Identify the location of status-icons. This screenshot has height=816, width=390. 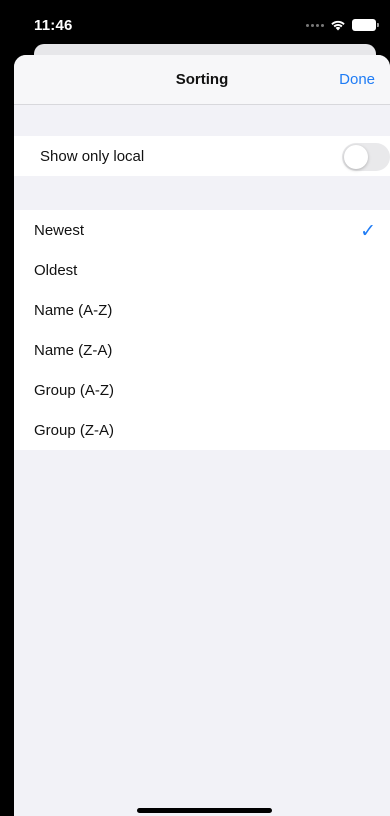
(342, 25).